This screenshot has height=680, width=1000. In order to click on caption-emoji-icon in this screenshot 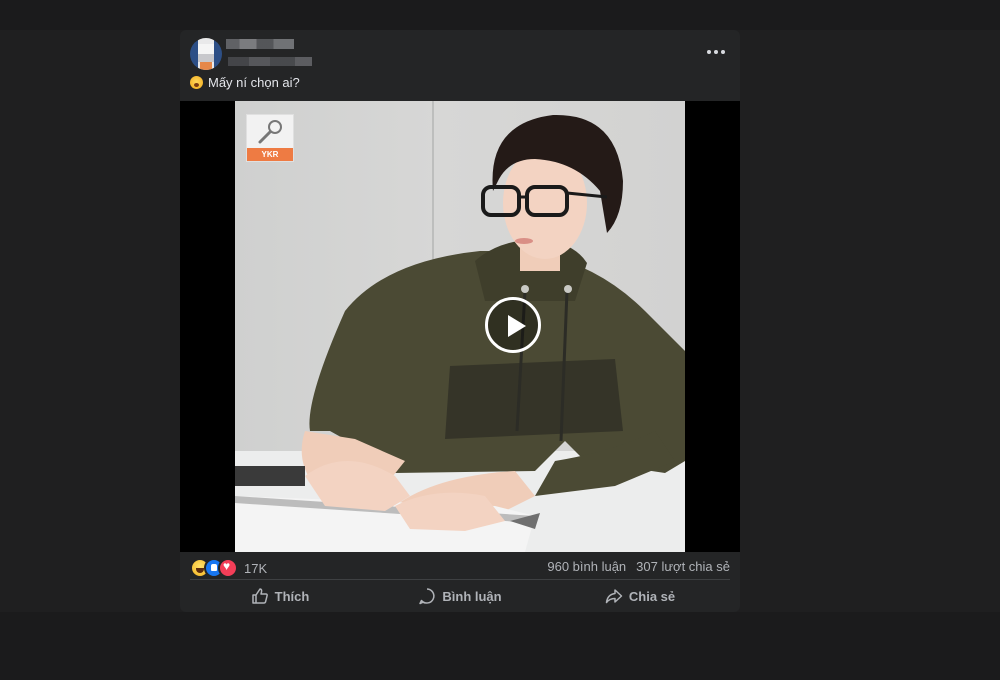, I will do `click(196, 82)`.